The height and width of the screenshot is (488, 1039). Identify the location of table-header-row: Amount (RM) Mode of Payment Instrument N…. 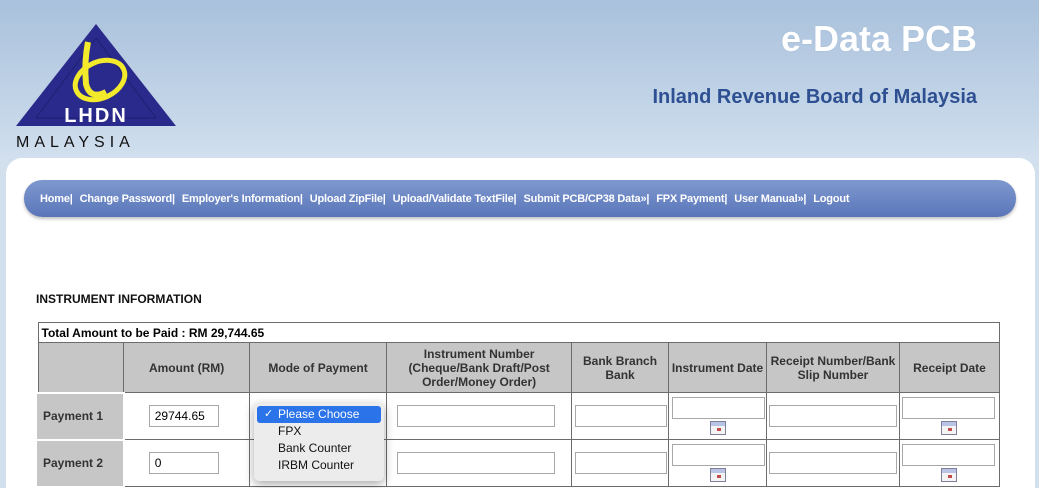
(519, 367).